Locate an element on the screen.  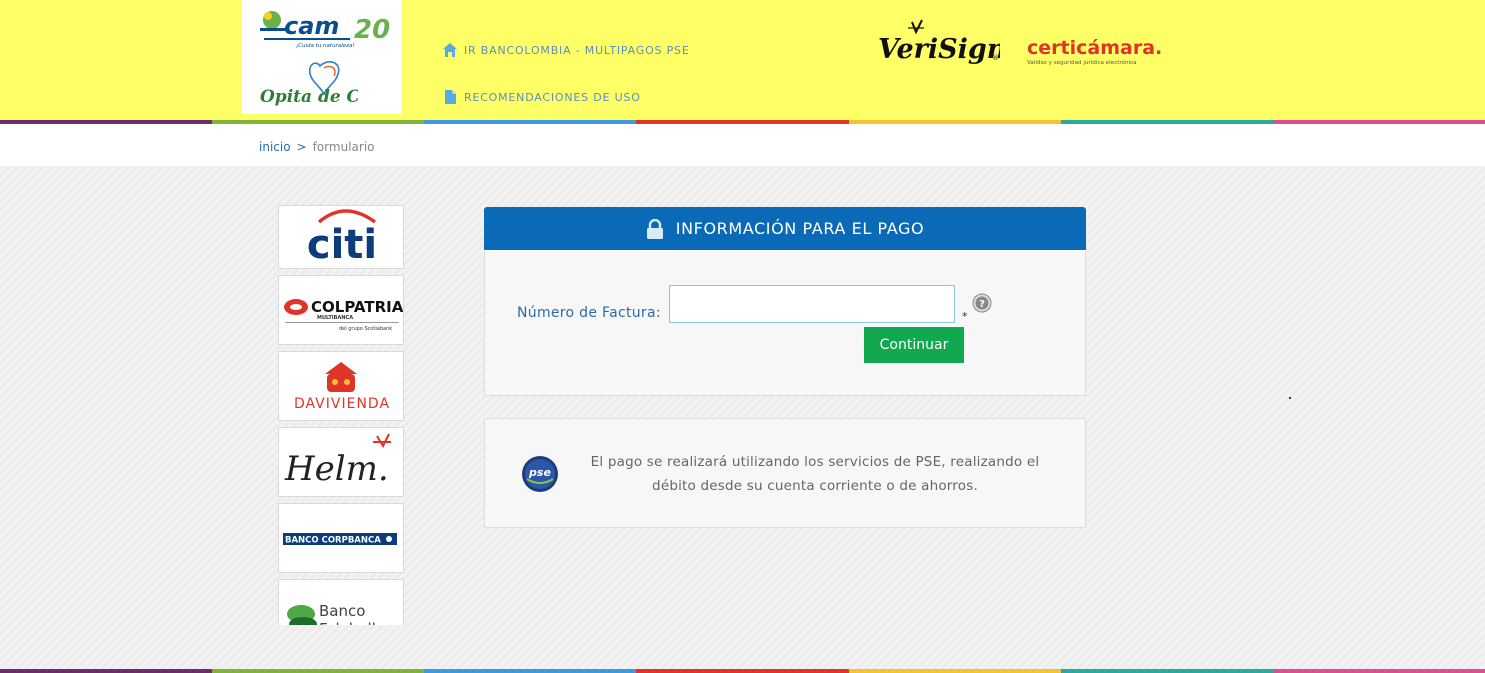
verisign-logo: VeriSign ® is located at coordinates (939, 44).